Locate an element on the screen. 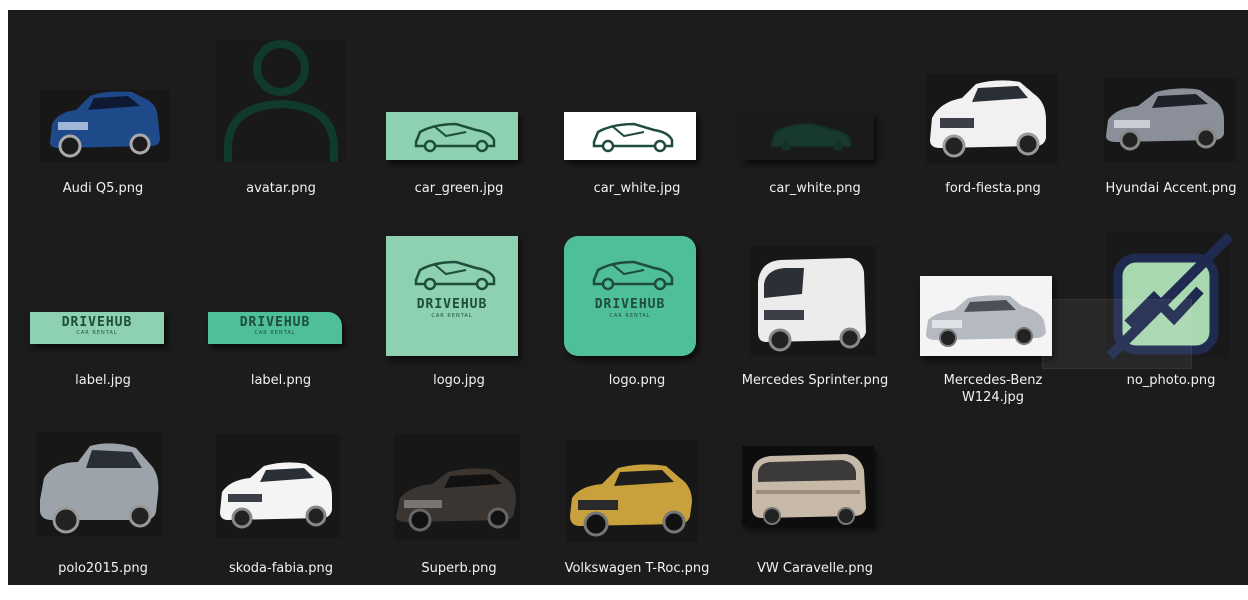  file-name: Audi Q5.png is located at coordinates (103, 188).